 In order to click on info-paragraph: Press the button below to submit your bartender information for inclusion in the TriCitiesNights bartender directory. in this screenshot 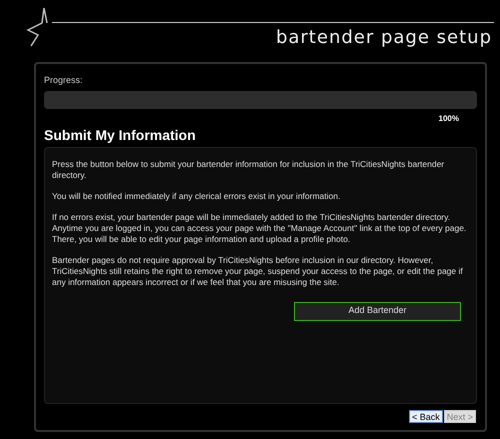, I will do `click(249, 169)`.